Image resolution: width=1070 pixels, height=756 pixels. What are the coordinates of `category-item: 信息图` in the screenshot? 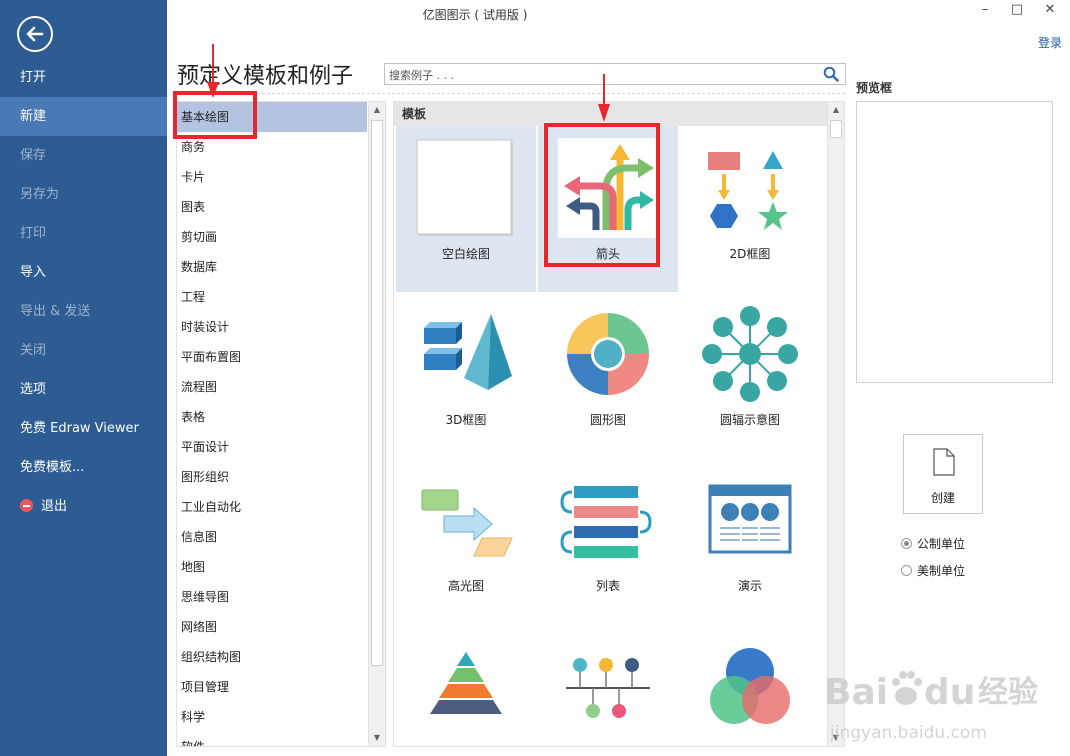 It's located at (272, 537).